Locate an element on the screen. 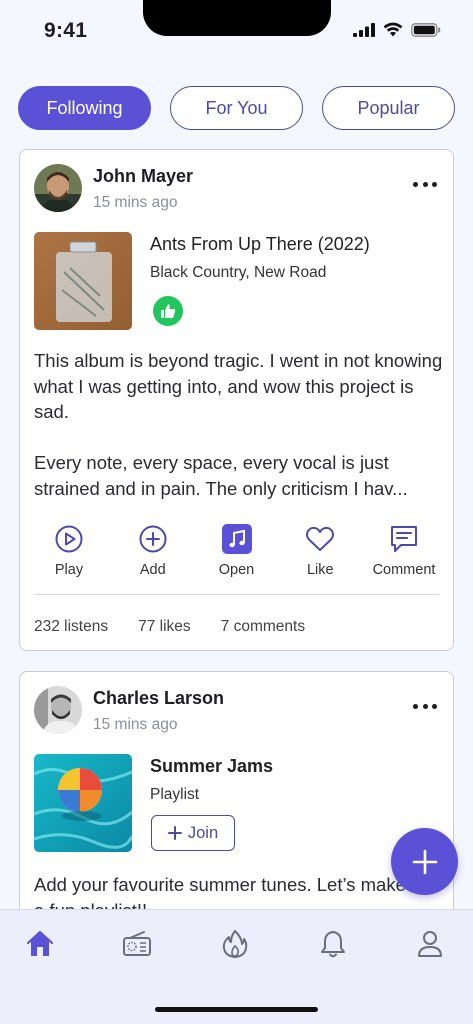 The image size is (473, 1024). nav-trending is located at coordinates (235, 944).